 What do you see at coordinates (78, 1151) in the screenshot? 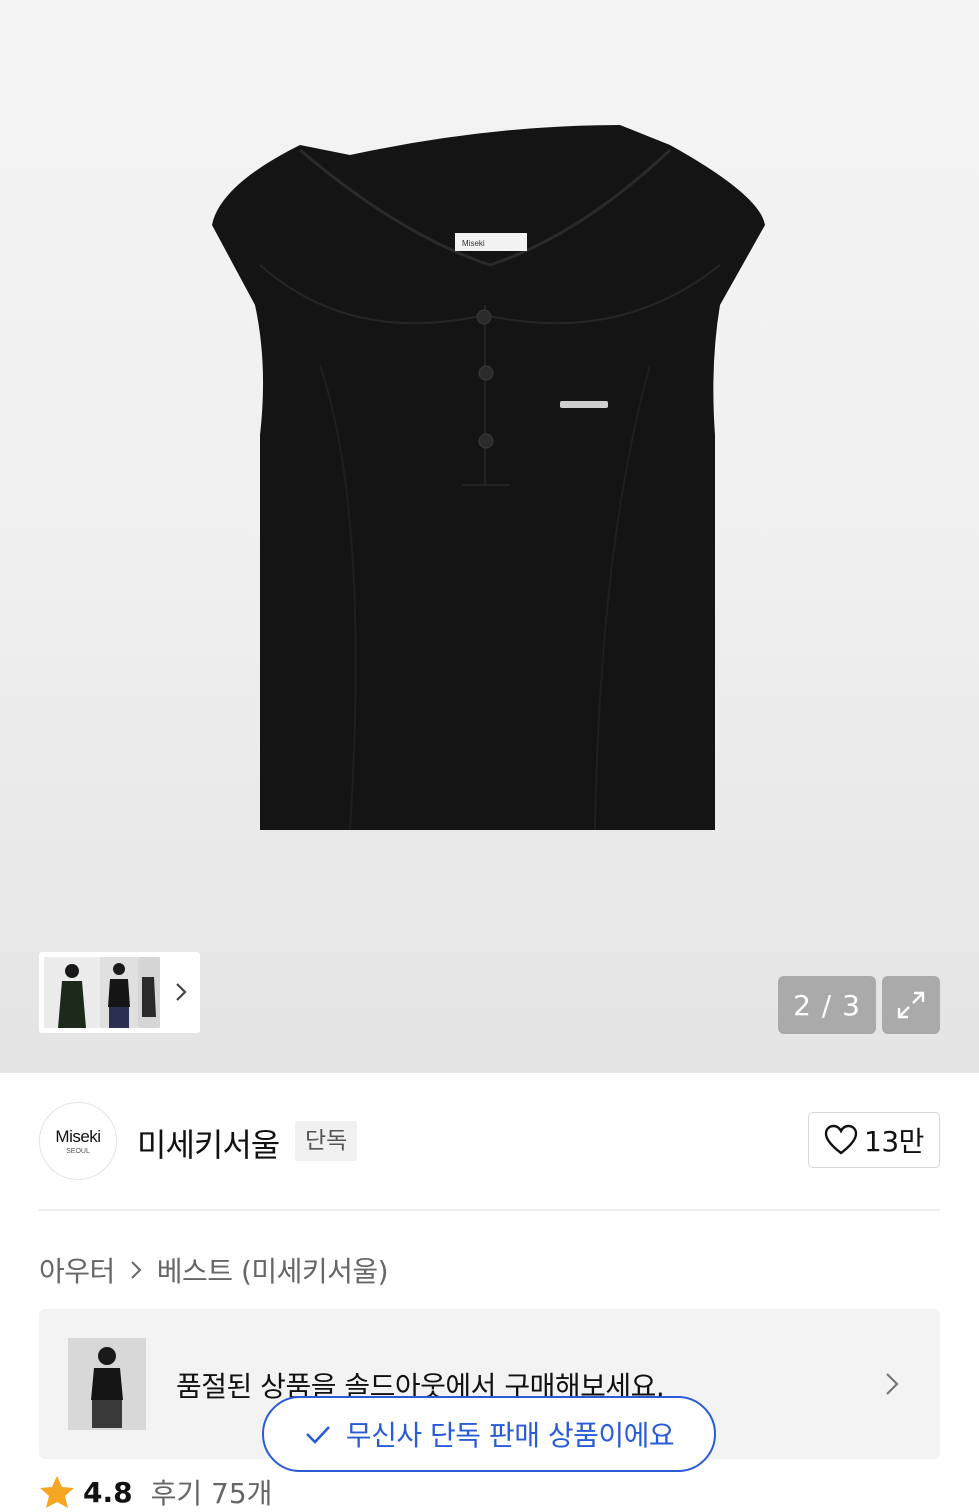
I see `brand-logo-subtext: SEOUL` at bounding box center [78, 1151].